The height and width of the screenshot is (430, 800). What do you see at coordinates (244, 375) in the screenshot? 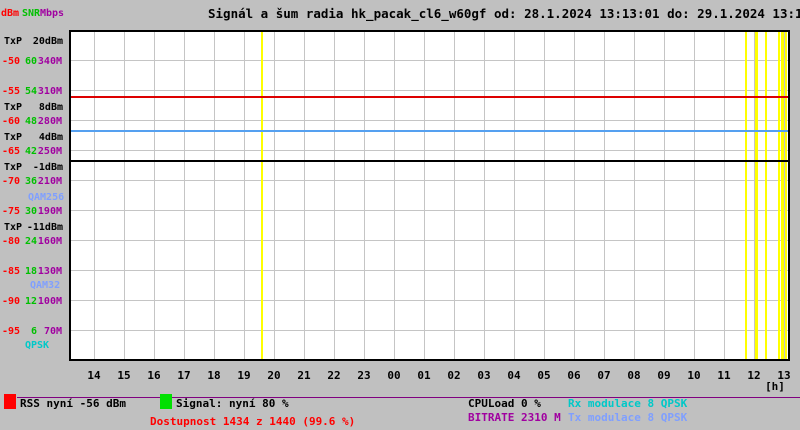
I see `x-tick: 19` at bounding box center [244, 375].